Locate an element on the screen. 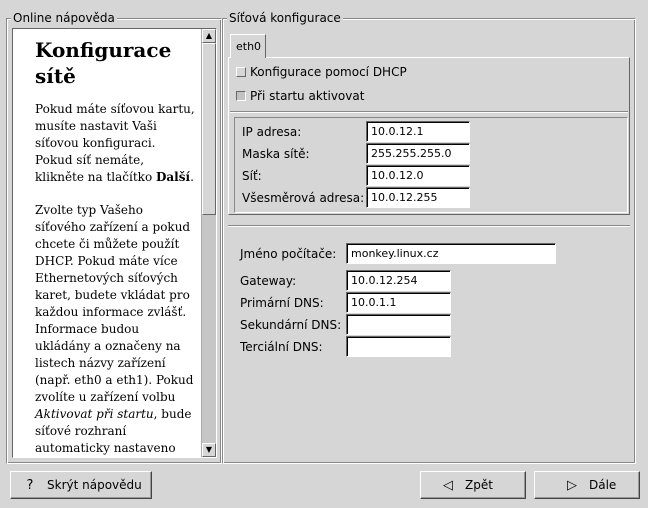 This screenshot has width=648, height=508. help-emphasis-next: Další is located at coordinates (173, 177).